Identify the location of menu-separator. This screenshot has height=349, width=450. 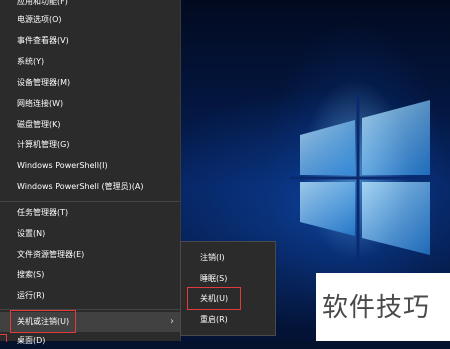
(90, 201).